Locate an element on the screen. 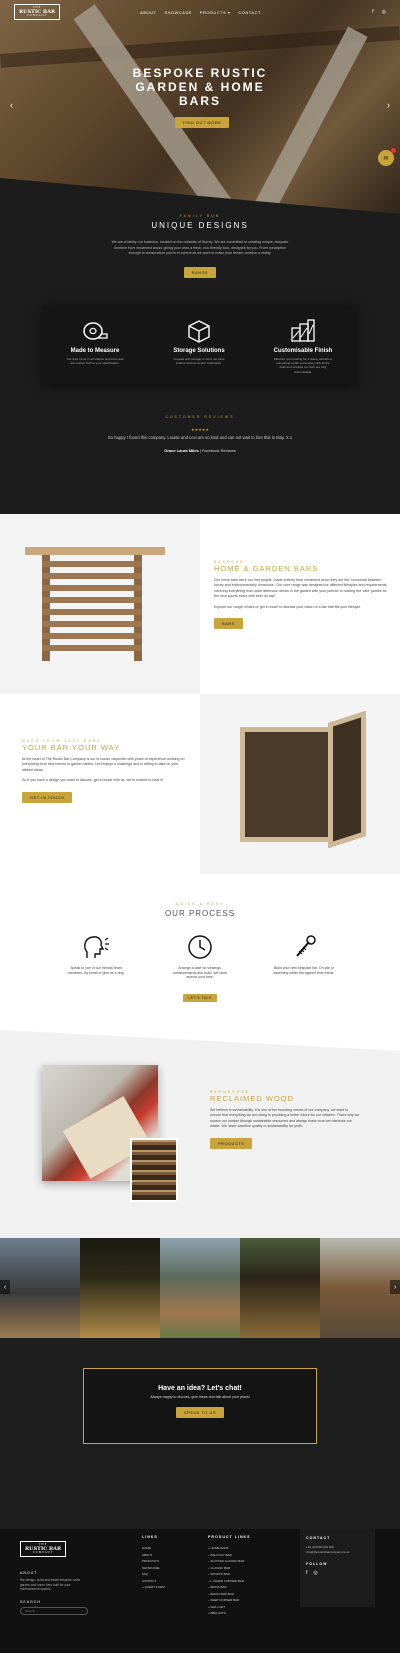 This screenshot has width=400, height=1653. process-title: OUR PROCESS is located at coordinates (200, 913).